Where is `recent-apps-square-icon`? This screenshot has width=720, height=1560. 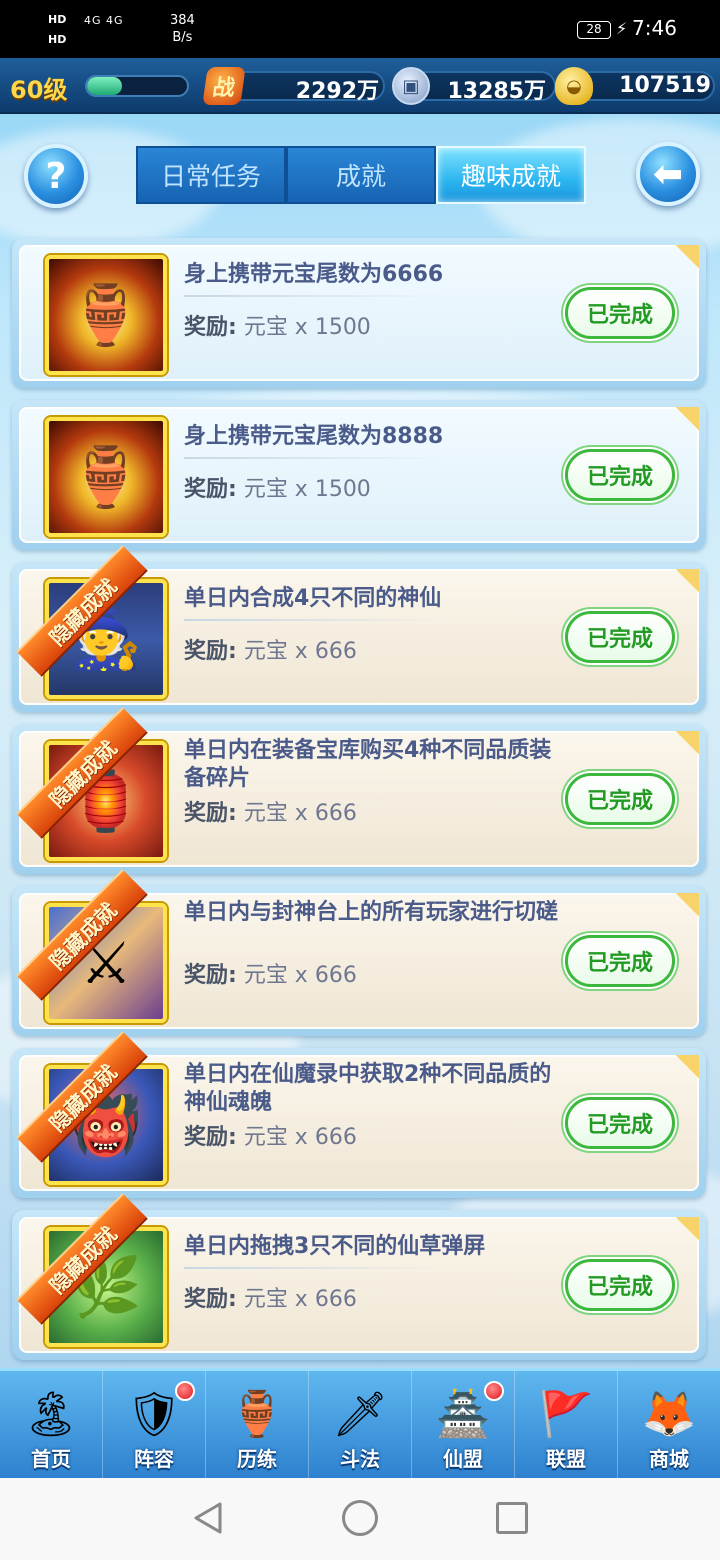
recent-apps-square-icon is located at coordinates (512, 1518).